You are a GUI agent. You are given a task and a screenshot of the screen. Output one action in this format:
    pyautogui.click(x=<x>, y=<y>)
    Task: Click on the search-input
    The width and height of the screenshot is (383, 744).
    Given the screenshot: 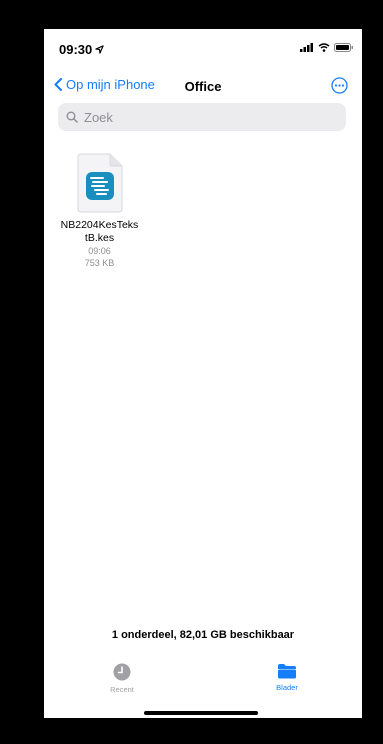 What is the action you would take?
    pyautogui.click(x=204, y=117)
    